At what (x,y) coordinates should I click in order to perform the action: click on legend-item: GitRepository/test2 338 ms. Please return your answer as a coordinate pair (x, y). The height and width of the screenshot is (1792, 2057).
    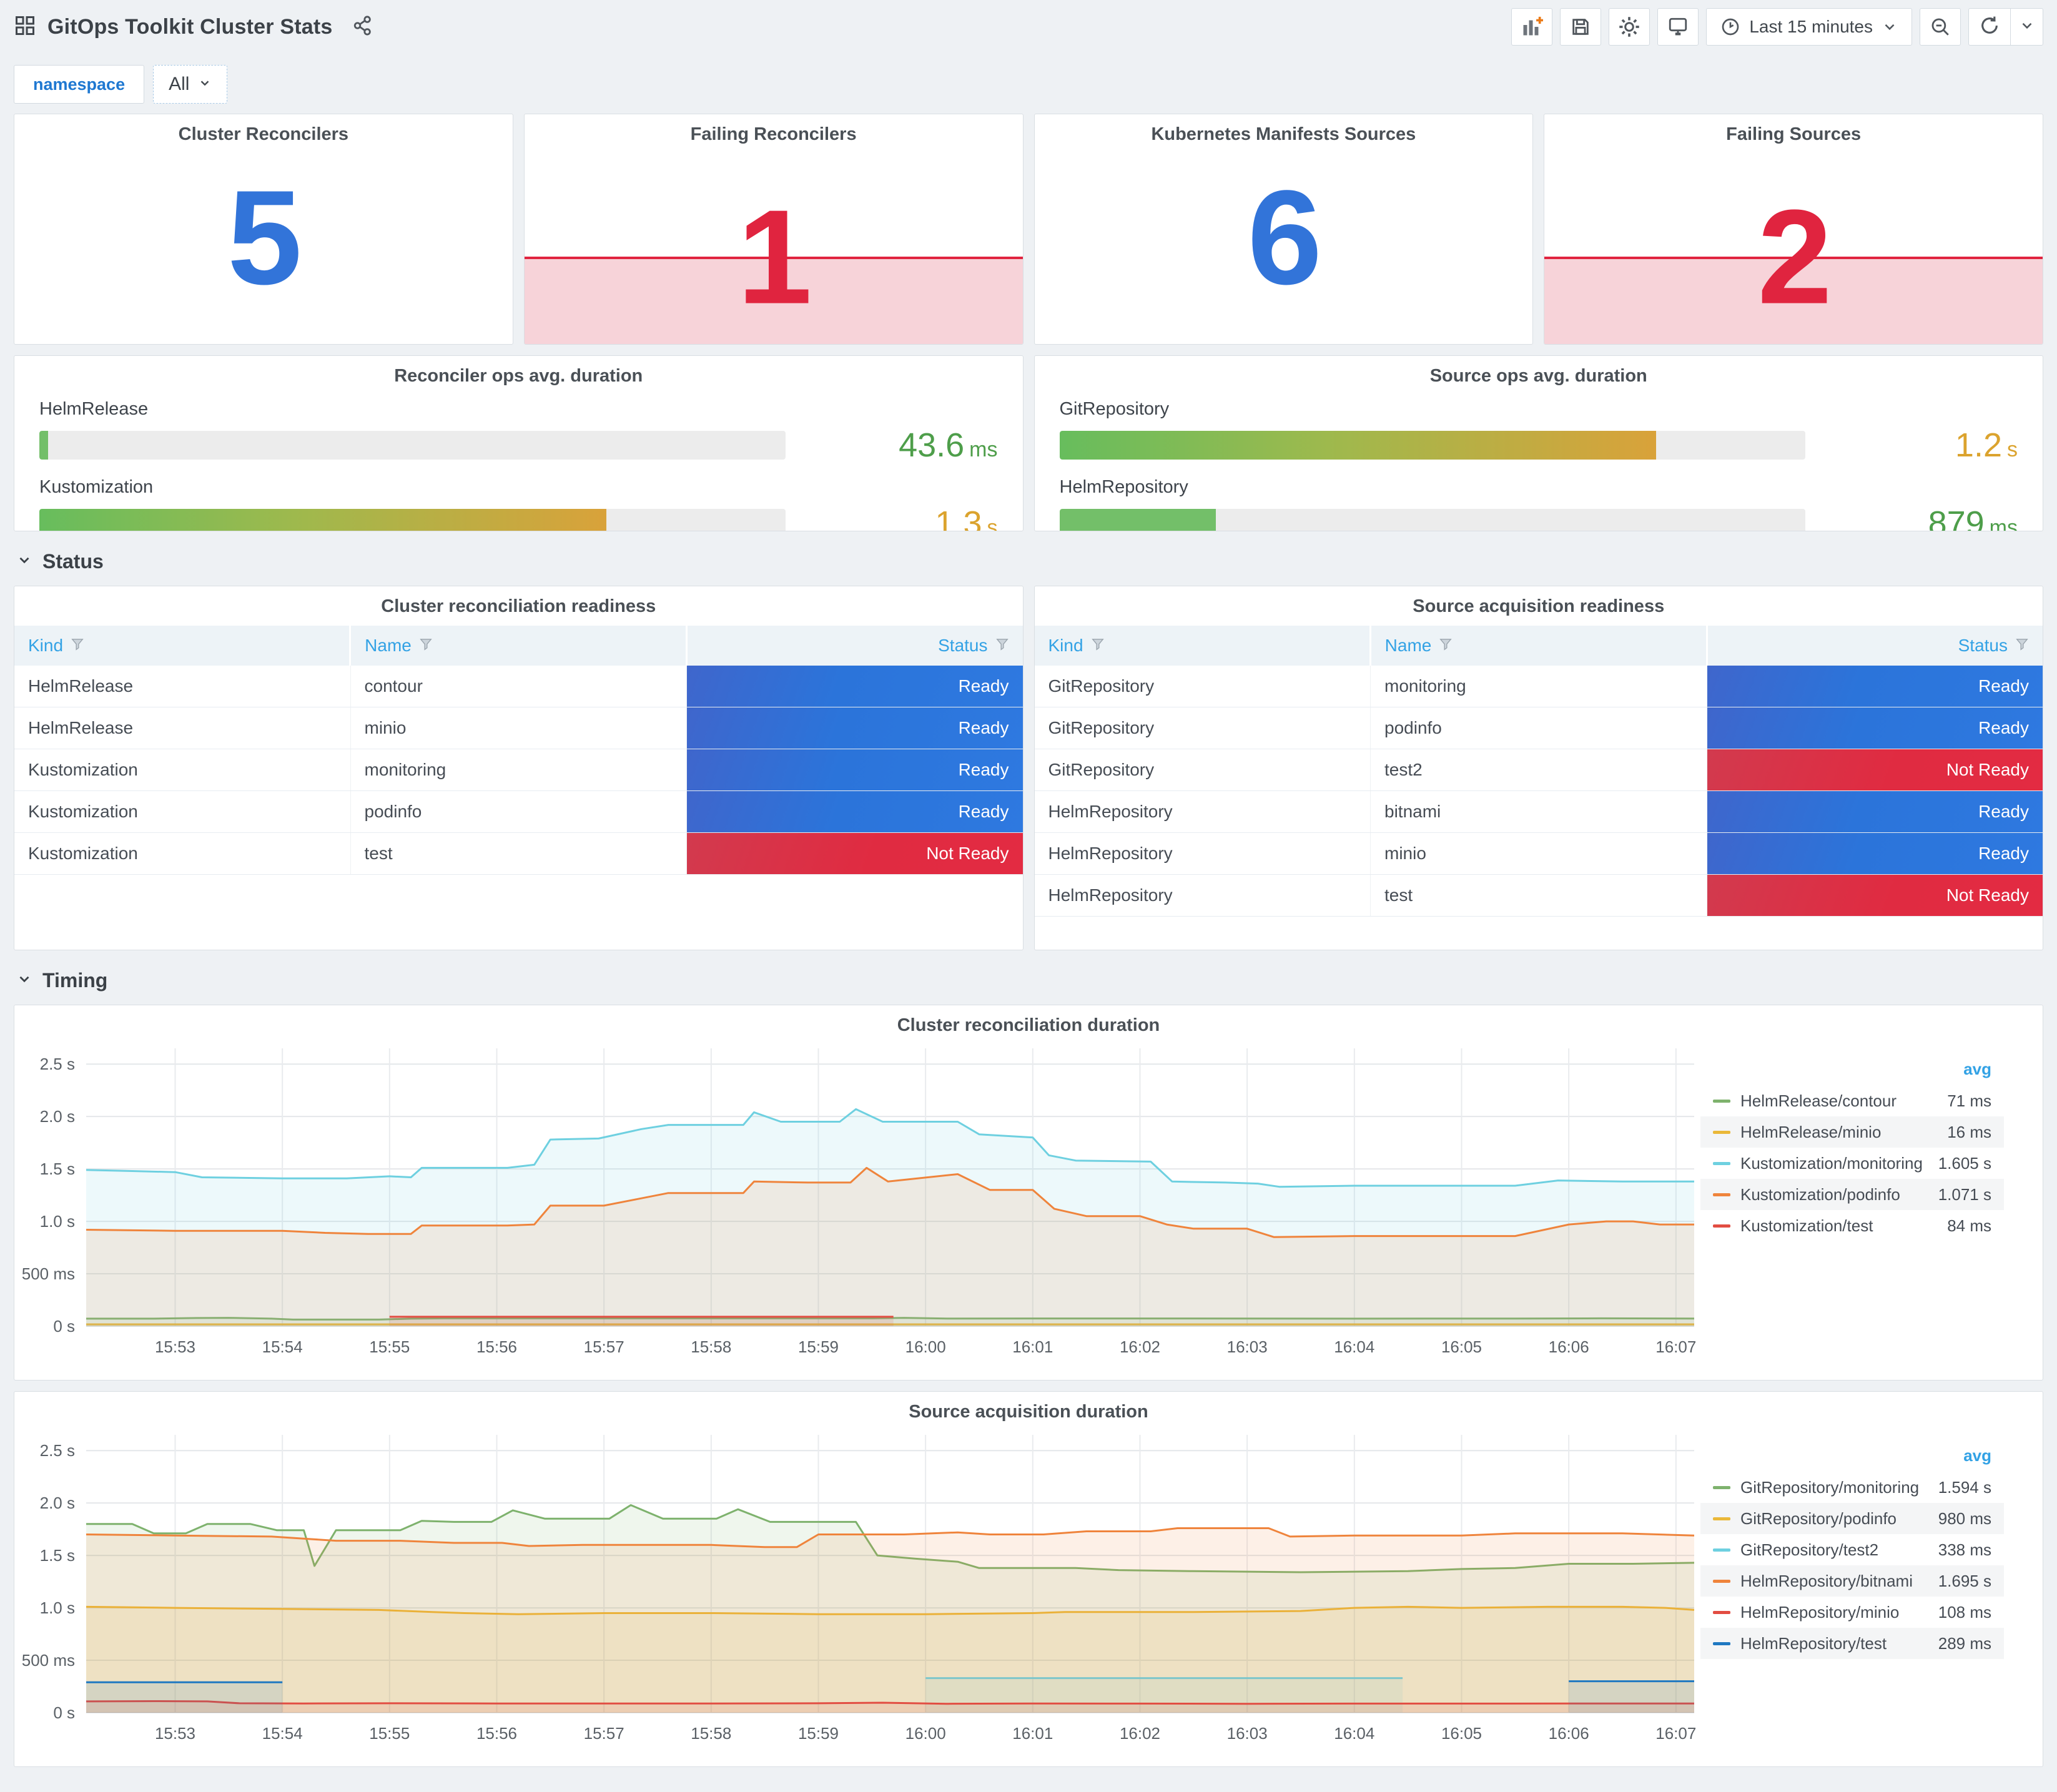
    Looking at the image, I should click on (1852, 1549).